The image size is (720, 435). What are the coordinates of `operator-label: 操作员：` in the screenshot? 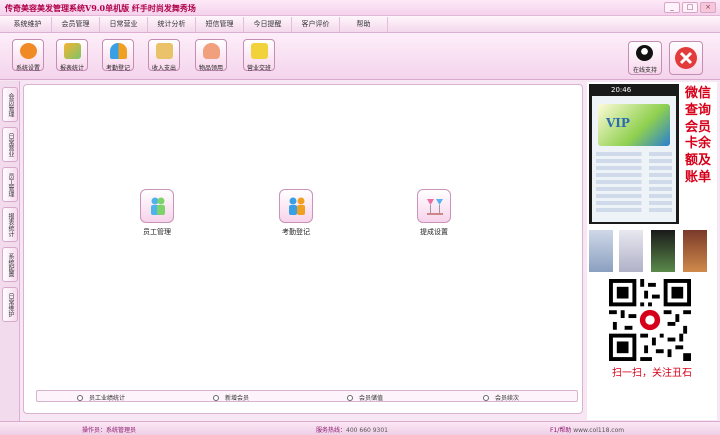 It's located at (94, 430).